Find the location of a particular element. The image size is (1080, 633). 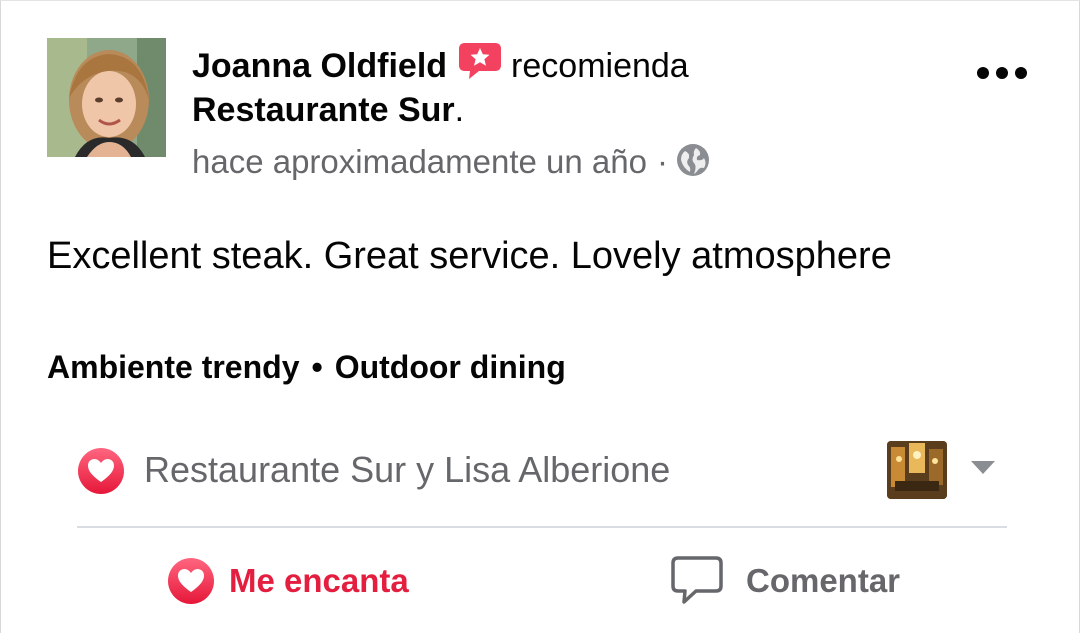

author-avatar is located at coordinates (106, 97).